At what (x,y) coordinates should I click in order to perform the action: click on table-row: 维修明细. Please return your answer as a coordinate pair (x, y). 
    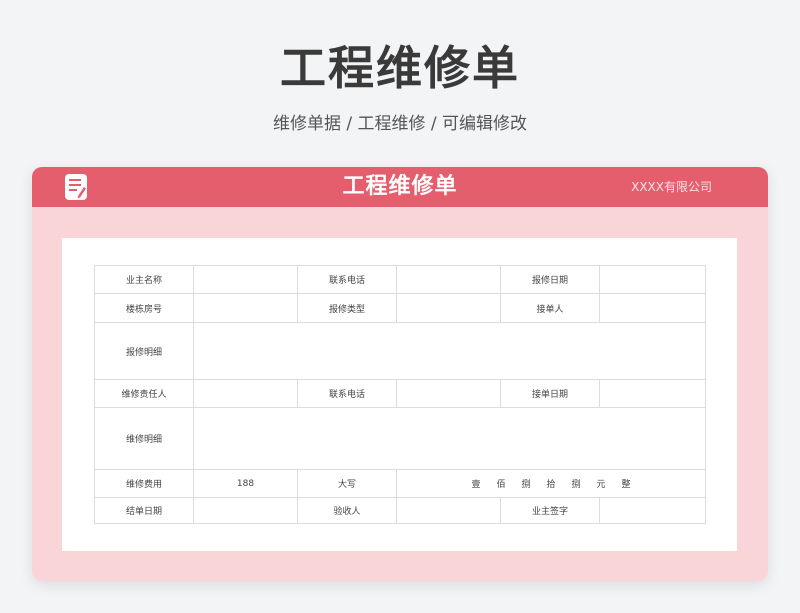
    Looking at the image, I should click on (400, 438).